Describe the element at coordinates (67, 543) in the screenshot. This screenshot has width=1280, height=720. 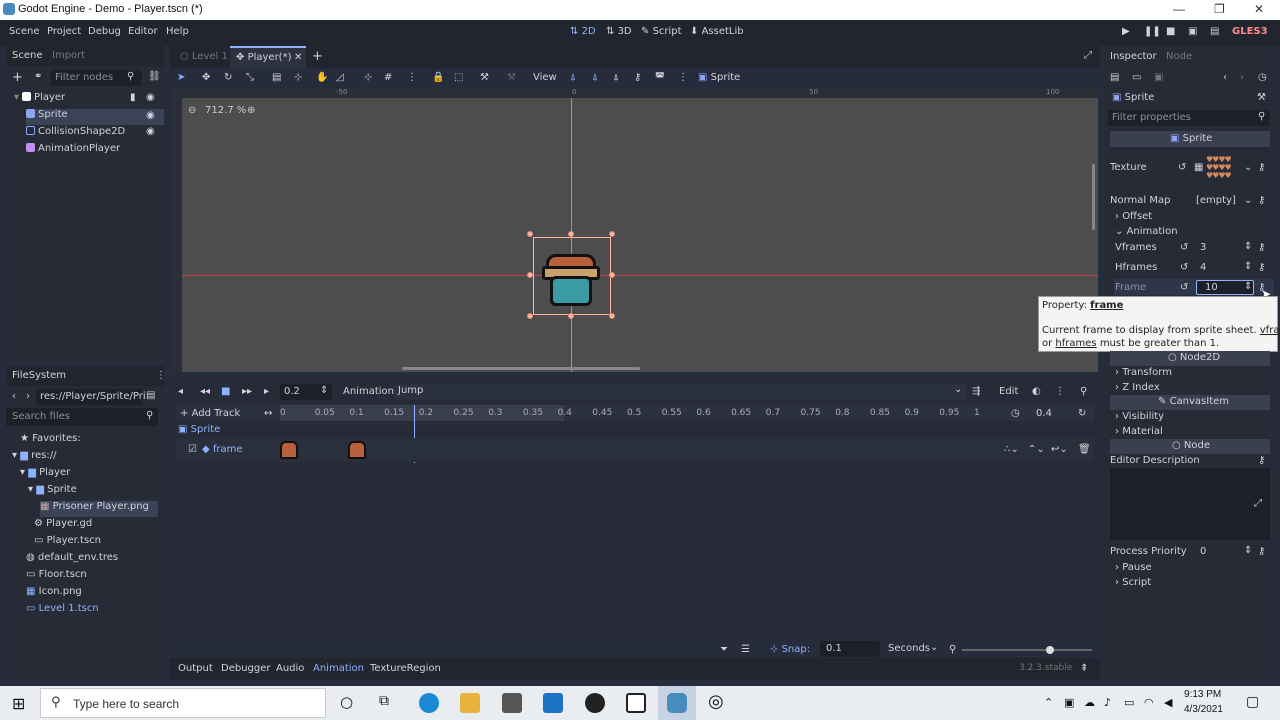
I see `player-tscn-item: ▭ Player.tscn` at that location.